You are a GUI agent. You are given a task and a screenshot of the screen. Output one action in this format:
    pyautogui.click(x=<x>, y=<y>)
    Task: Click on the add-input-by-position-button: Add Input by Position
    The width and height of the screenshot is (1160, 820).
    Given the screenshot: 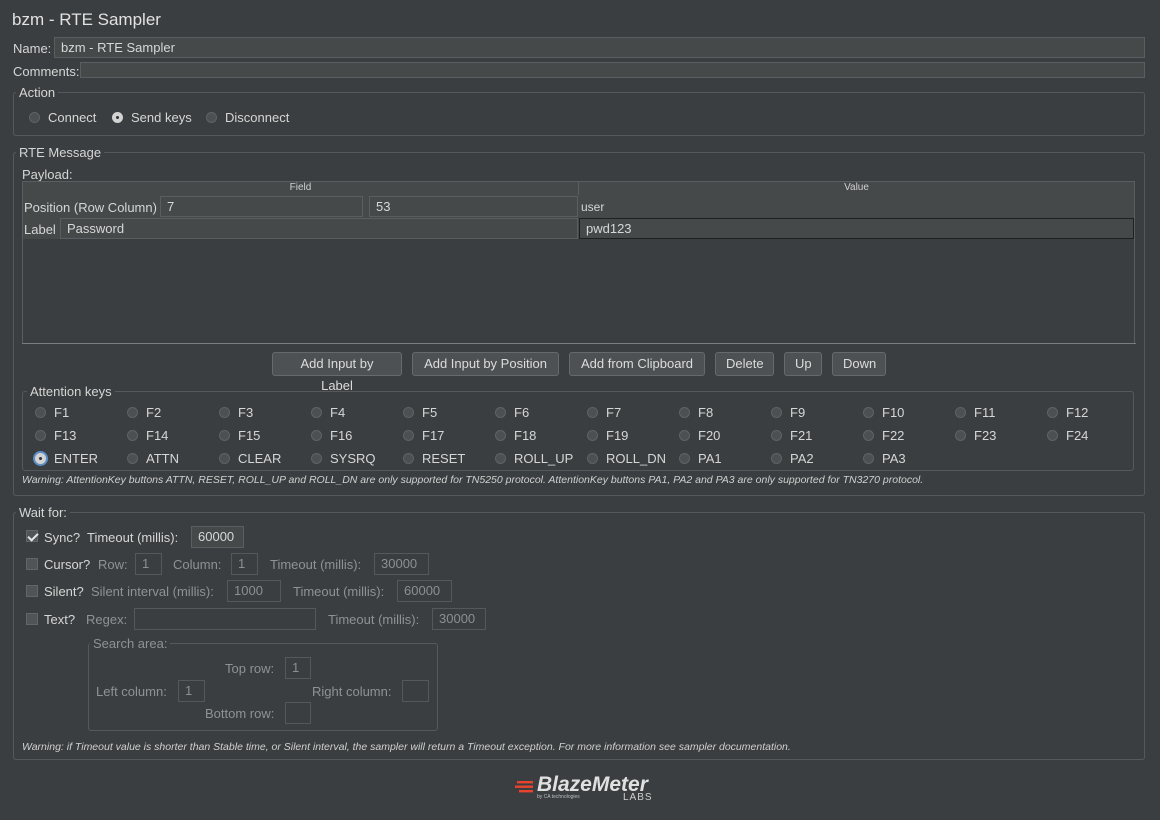 What is the action you would take?
    pyautogui.click(x=485, y=364)
    